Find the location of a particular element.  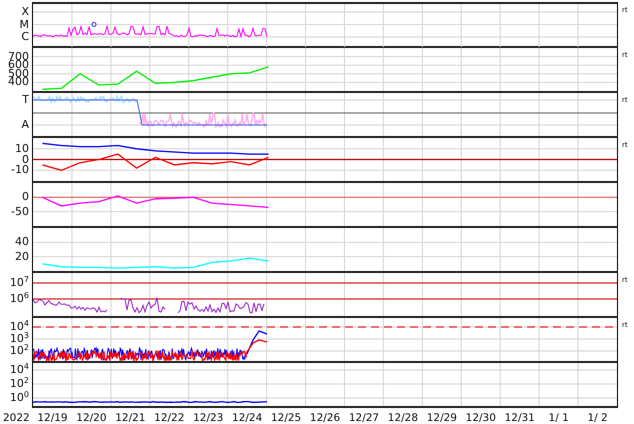

axis-tick-label: 10$^{0}$ is located at coordinates (19, 398).